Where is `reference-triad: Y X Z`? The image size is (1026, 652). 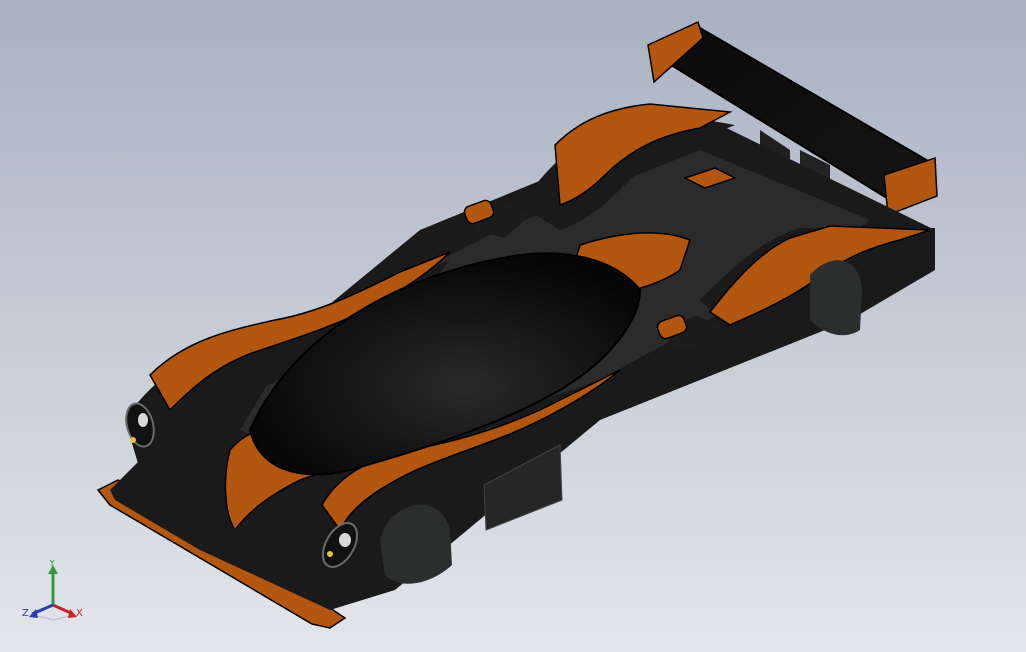 reference-triad: Y X Z is located at coordinates (52, 590).